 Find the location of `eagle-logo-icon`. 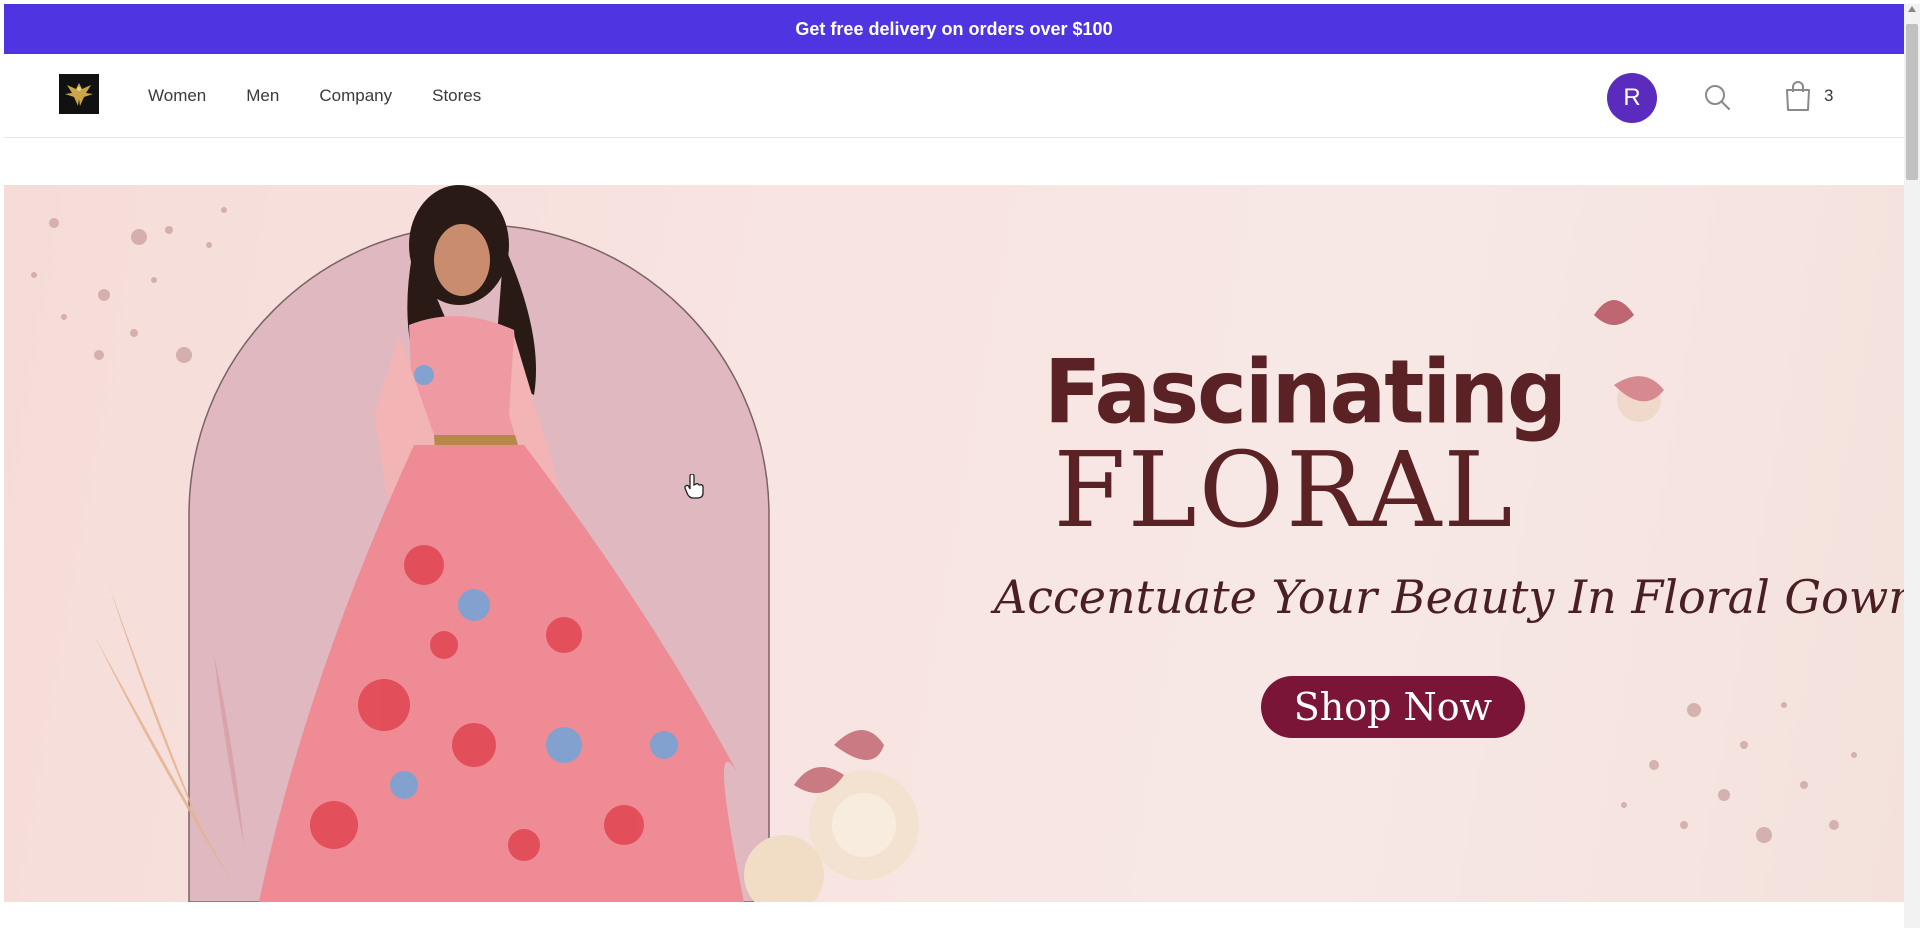

eagle-logo-icon is located at coordinates (79, 94).